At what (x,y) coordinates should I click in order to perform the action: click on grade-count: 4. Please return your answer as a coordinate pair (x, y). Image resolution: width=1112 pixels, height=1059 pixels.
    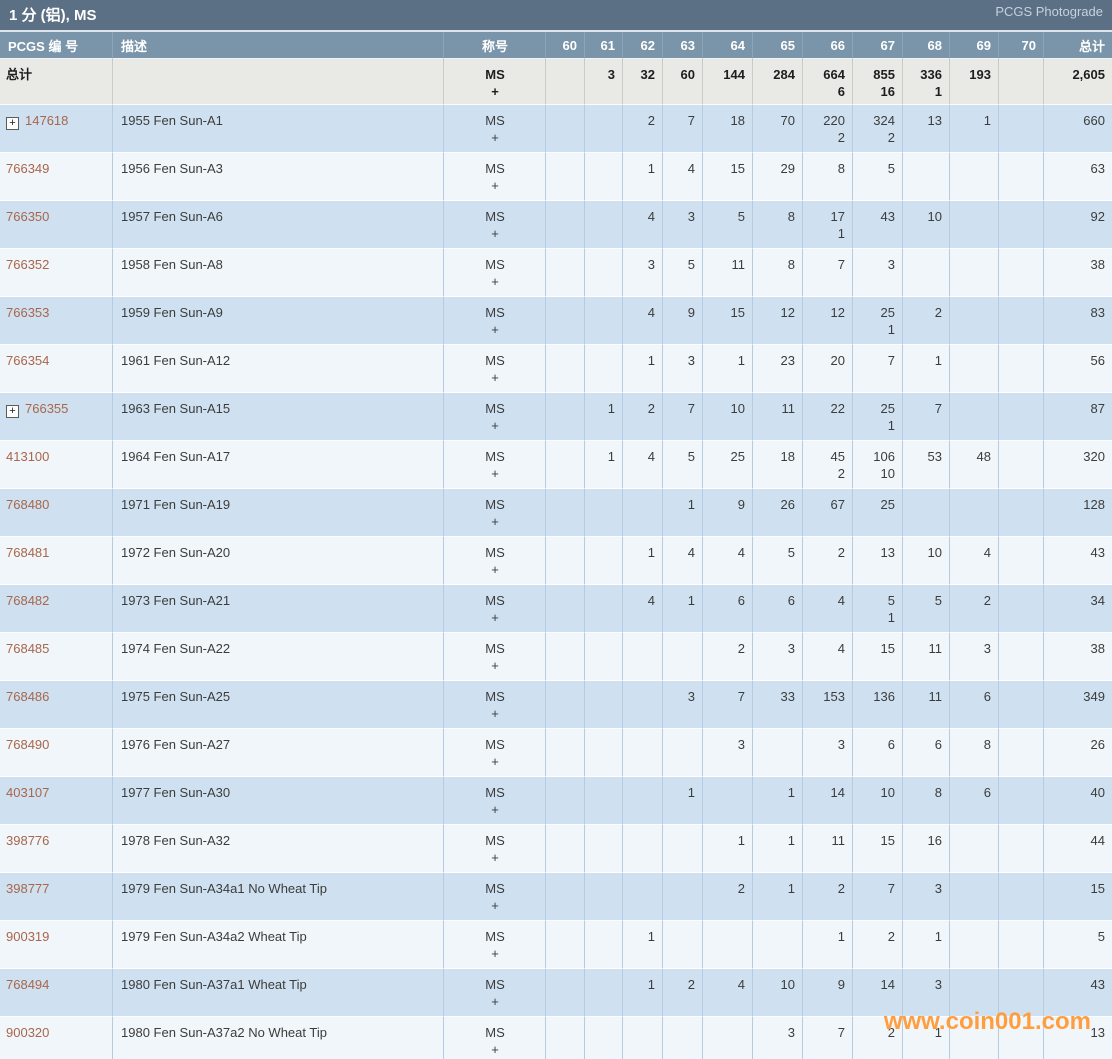
    Looking at the image, I should click on (741, 984).